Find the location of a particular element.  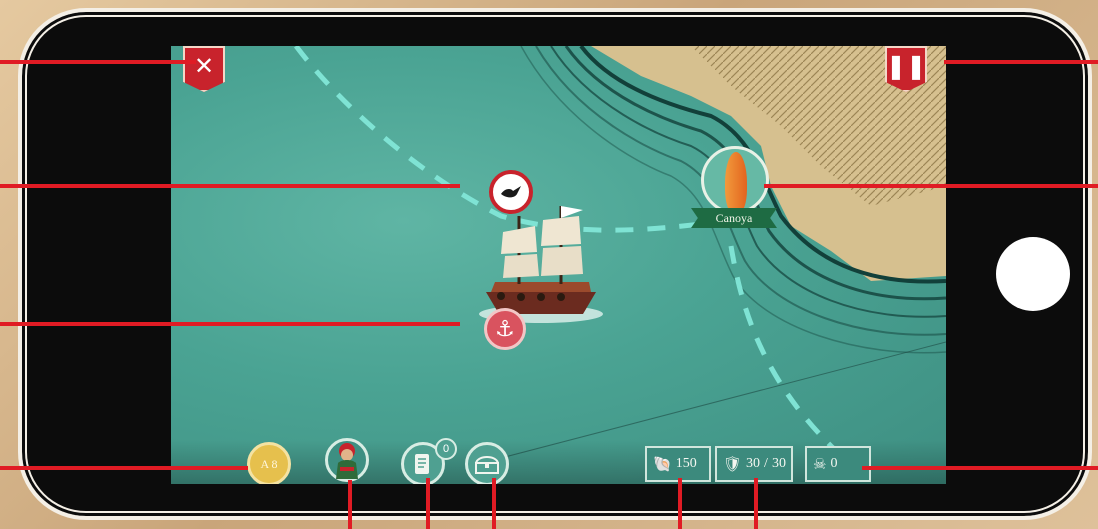

surfboard-icon is located at coordinates (736, 183).